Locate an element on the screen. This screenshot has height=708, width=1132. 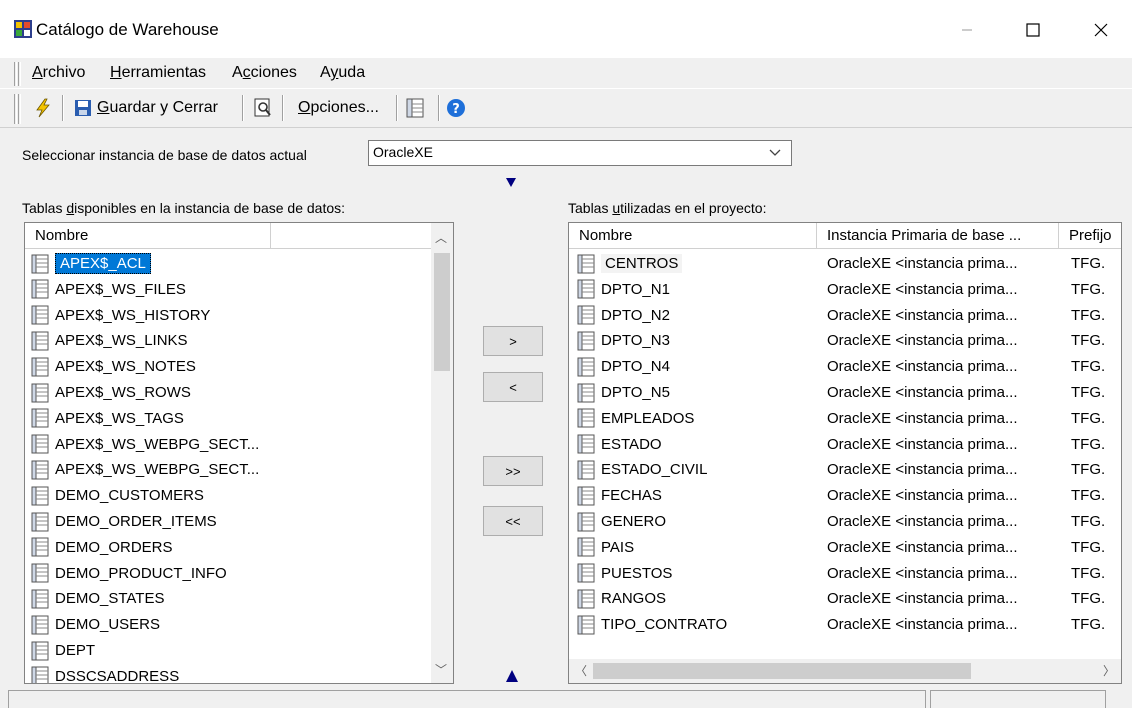
menu-label: A is located at coordinates (237, 72).